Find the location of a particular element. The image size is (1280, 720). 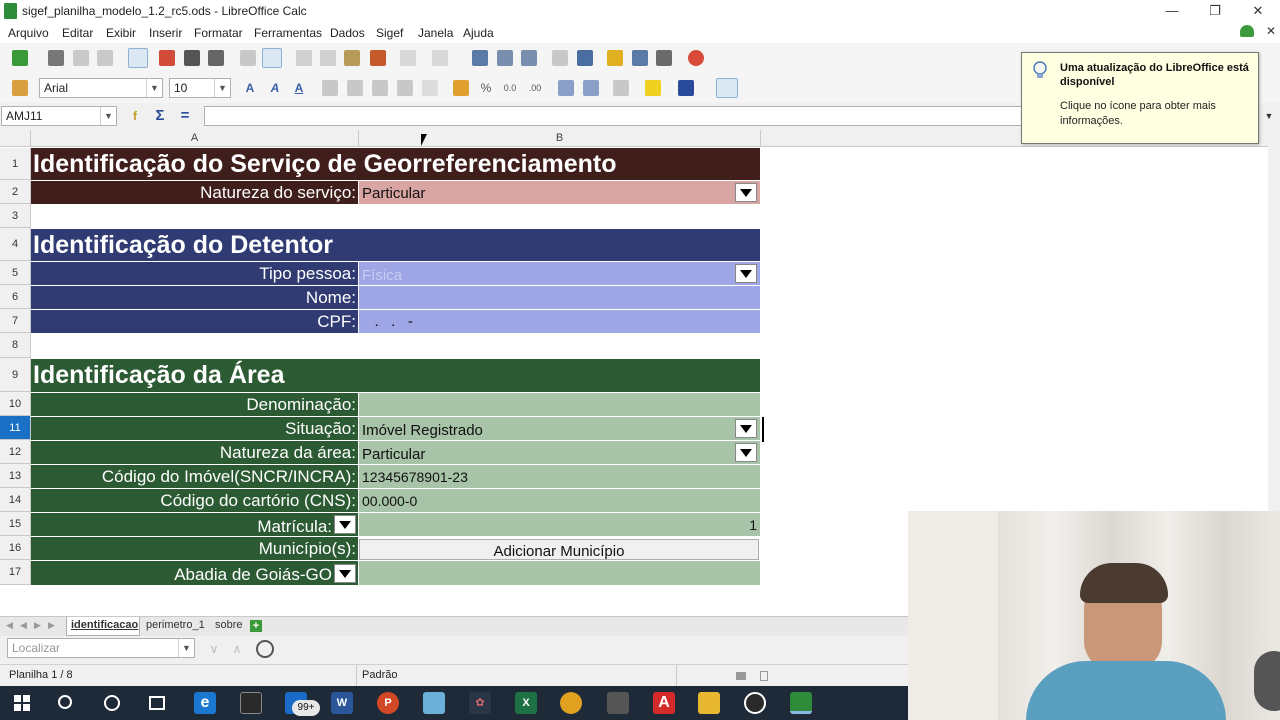

natureza-servico-dropdown is located at coordinates (746, 192).